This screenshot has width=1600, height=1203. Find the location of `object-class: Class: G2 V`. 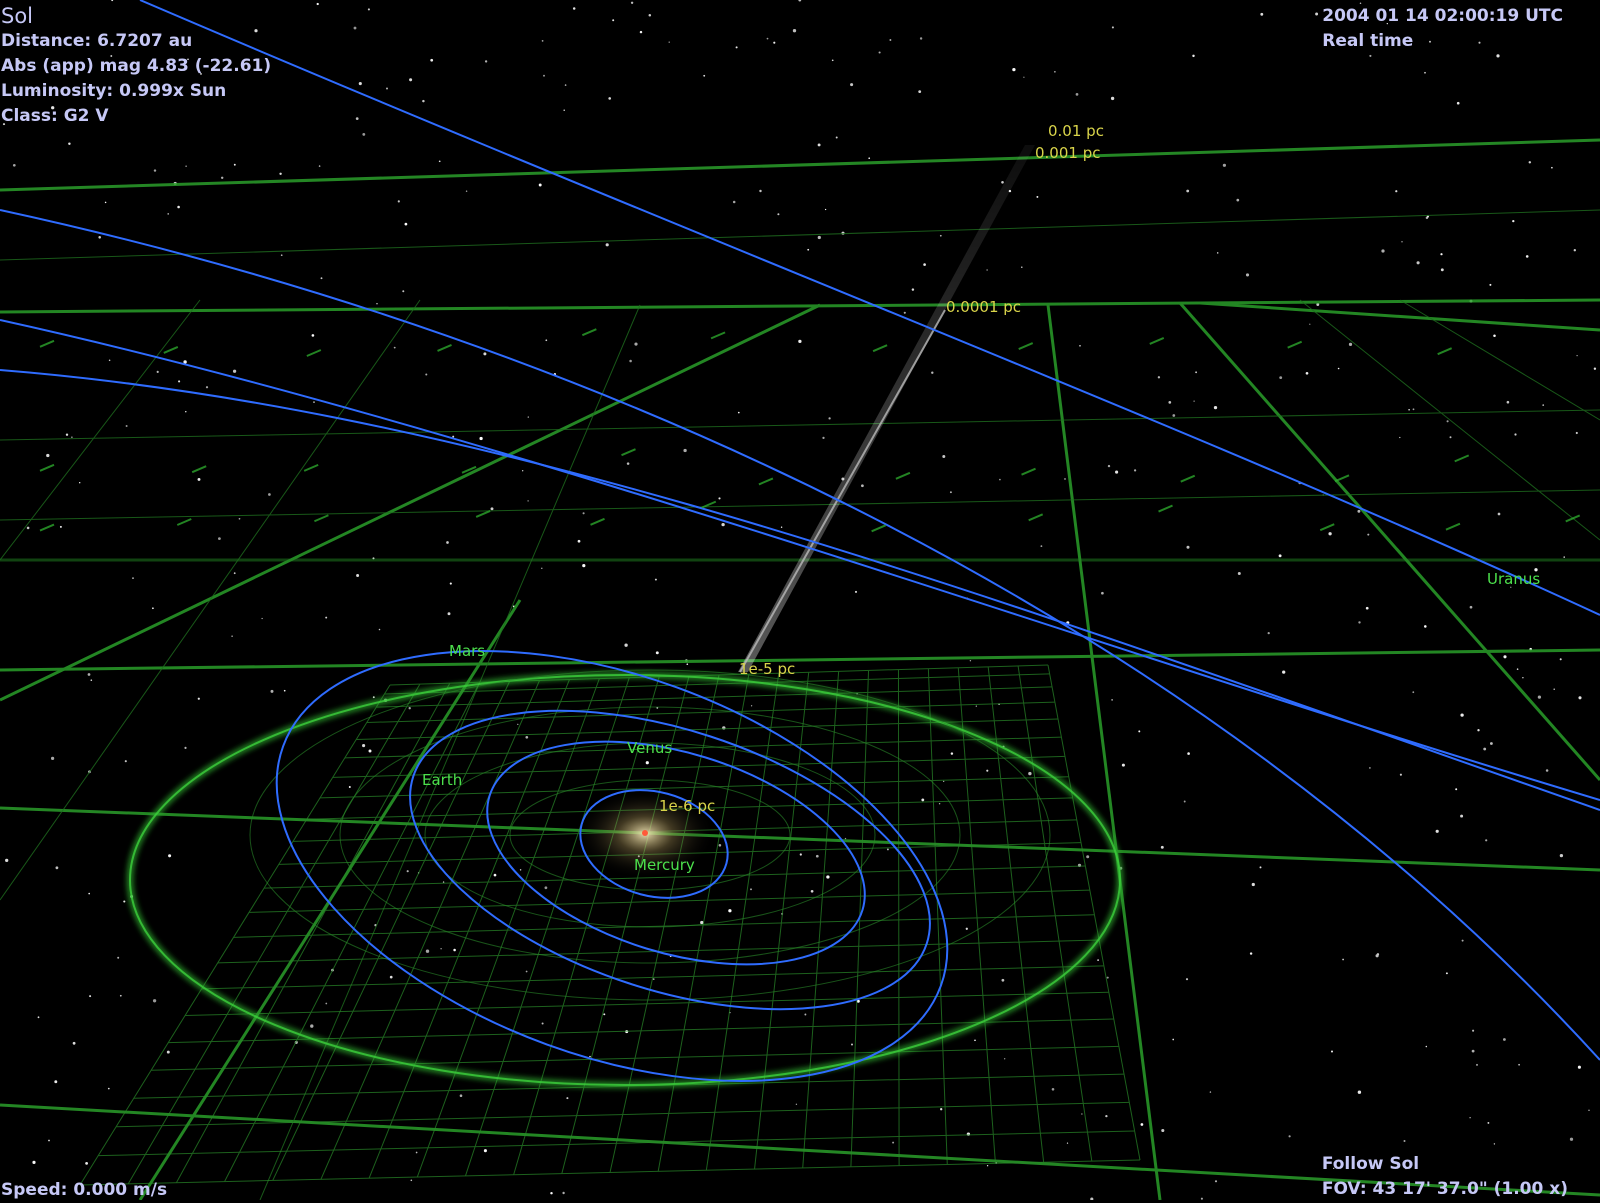

object-class: Class: G2 V is located at coordinates (55, 116).